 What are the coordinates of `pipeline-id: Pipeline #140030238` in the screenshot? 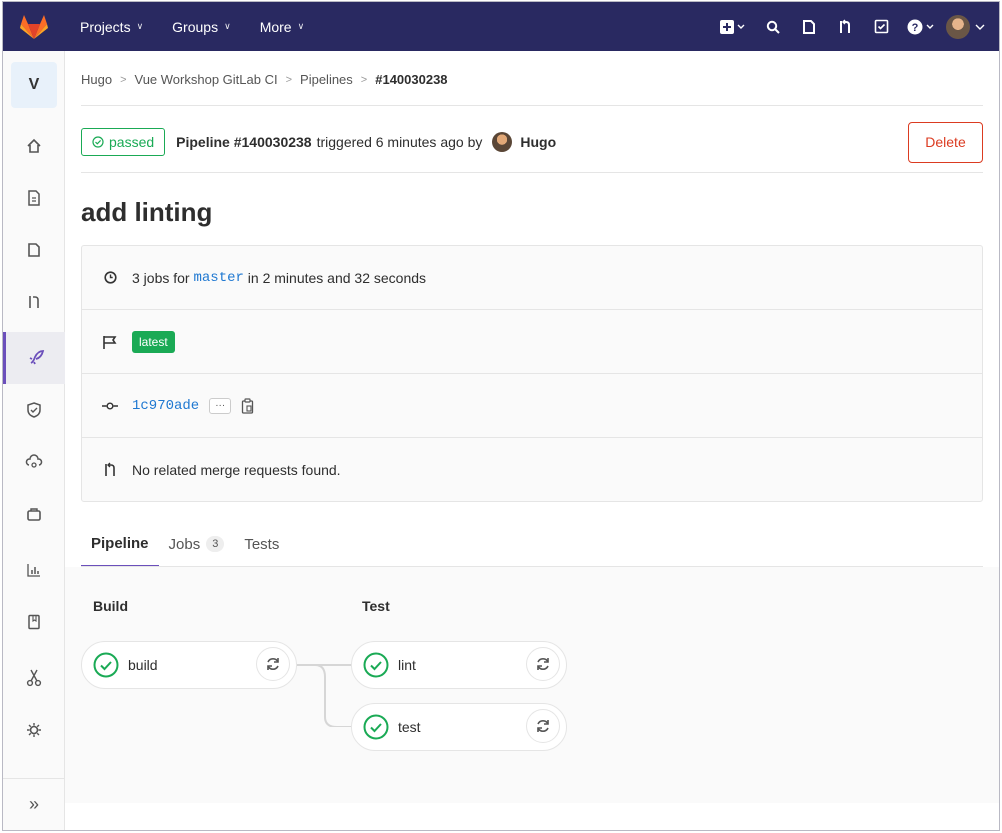 It's located at (244, 142).